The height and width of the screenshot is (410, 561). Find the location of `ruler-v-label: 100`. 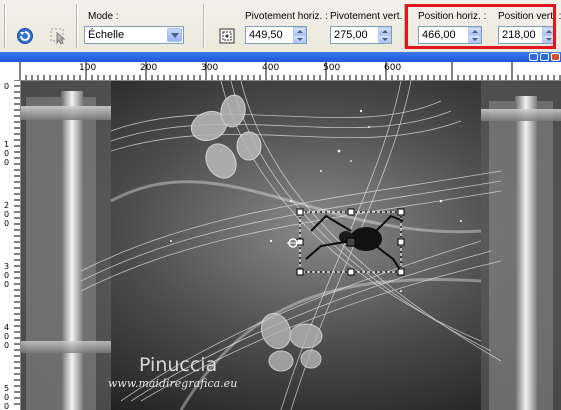

ruler-v-label: 100 is located at coordinates (6, 153).